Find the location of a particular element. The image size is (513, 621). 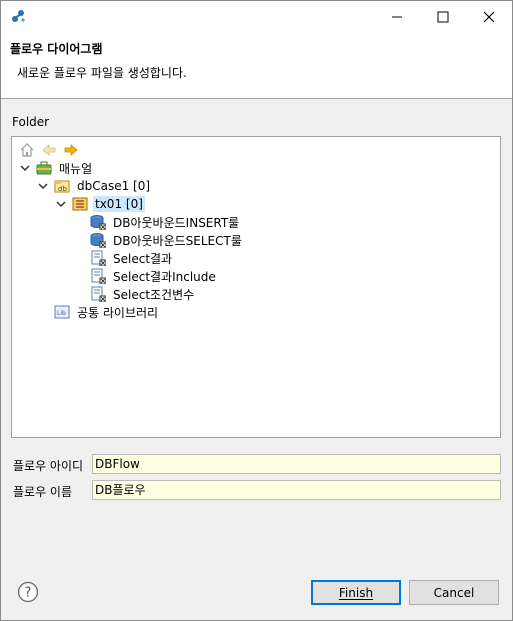

back-arrow-icon is located at coordinates (49, 150).